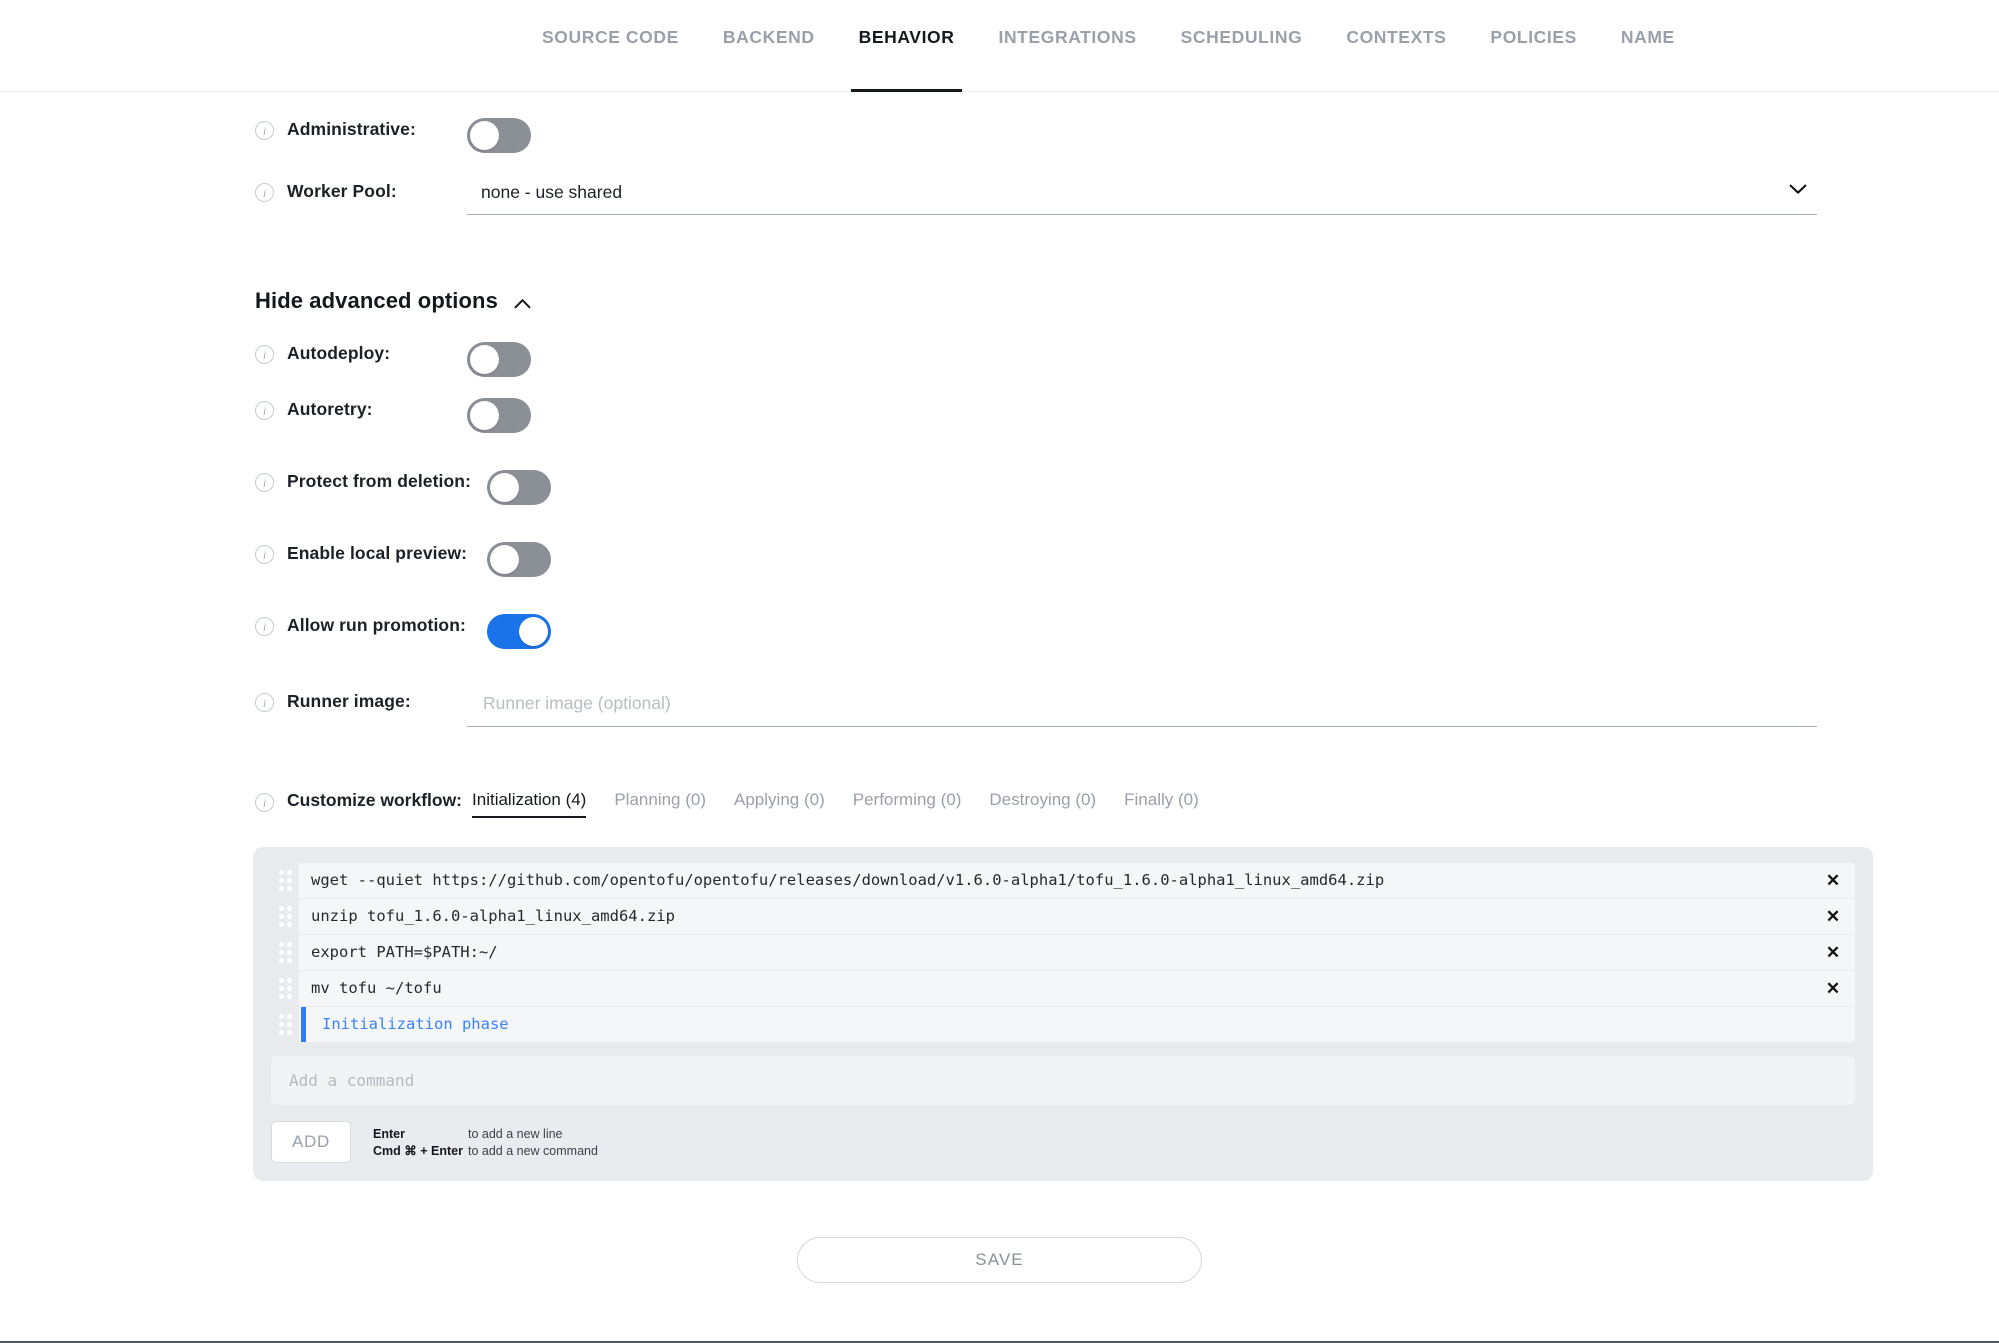 This screenshot has height=1343, width=1999. Describe the element at coordinates (1396, 59) in the screenshot. I see `tab-contexts: CONTEXTS` at that location.